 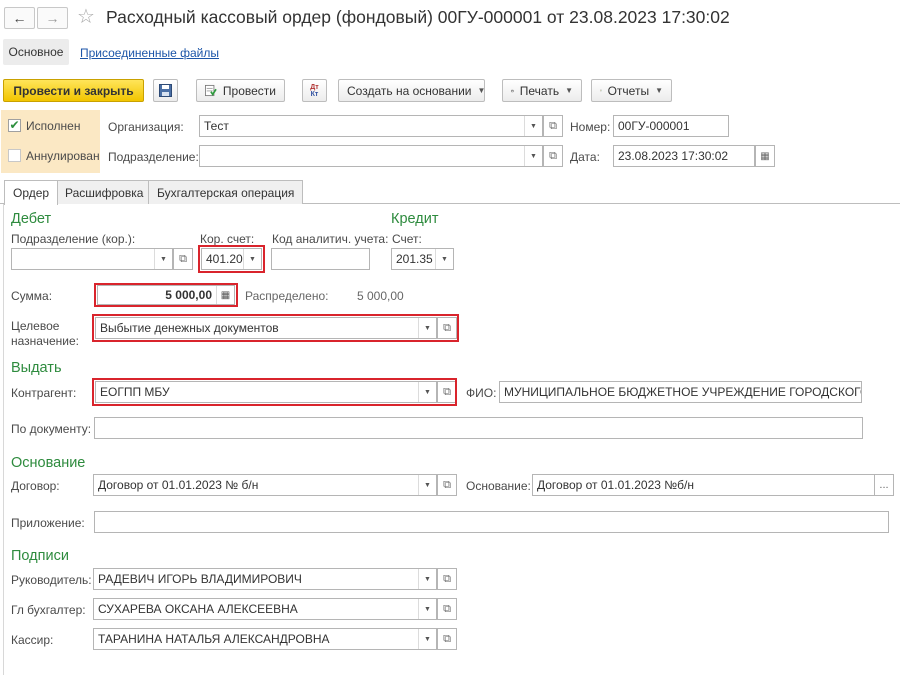 I want to click on report-icon, so click(x=601, y=90).